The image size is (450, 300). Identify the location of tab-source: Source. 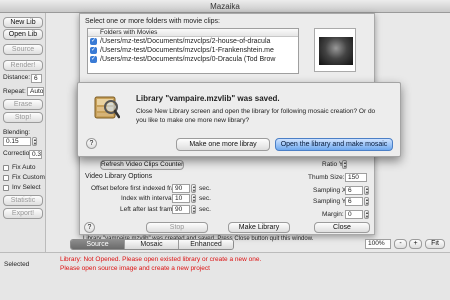
(98, 244).